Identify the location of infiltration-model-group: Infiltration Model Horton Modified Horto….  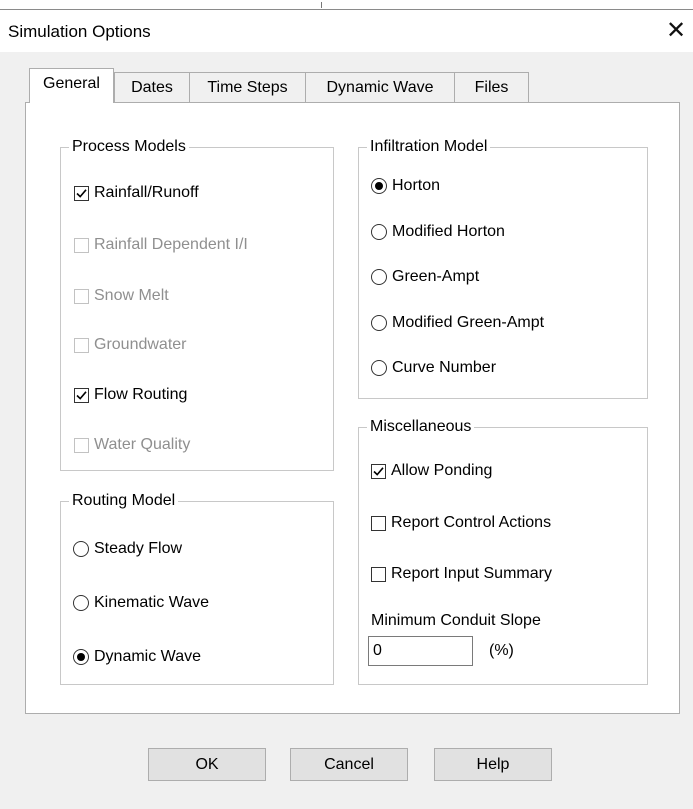
(503, 268).